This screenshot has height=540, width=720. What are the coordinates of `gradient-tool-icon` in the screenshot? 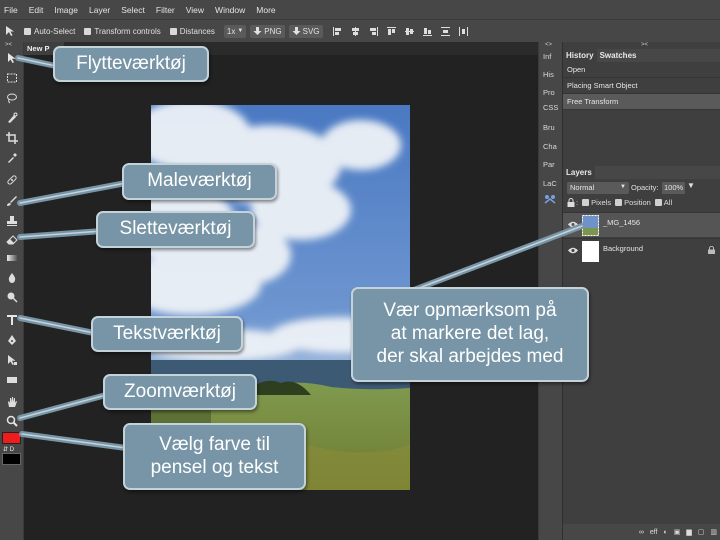 It's located at (11, 257).